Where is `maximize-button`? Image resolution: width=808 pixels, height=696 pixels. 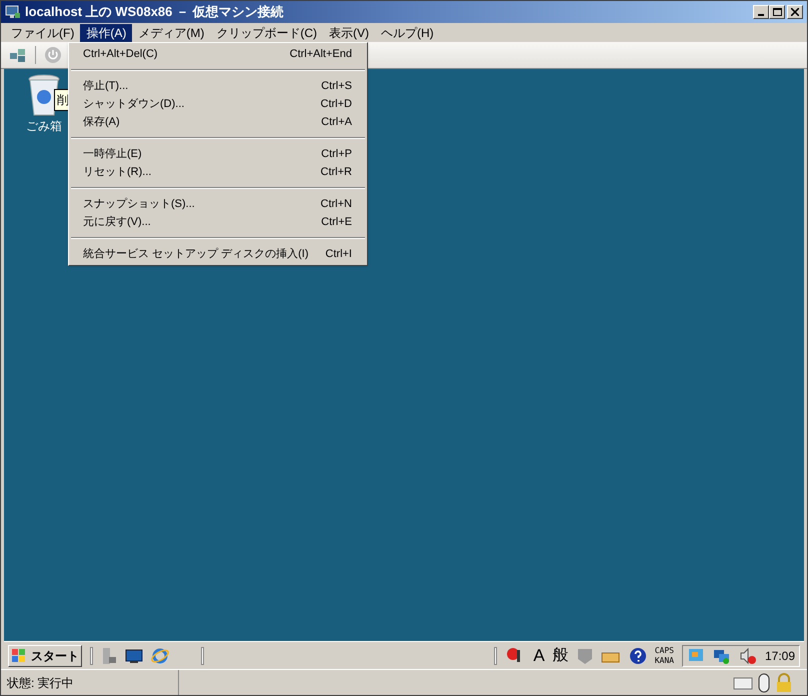
maximize-button is located at coordinates (777, 12).